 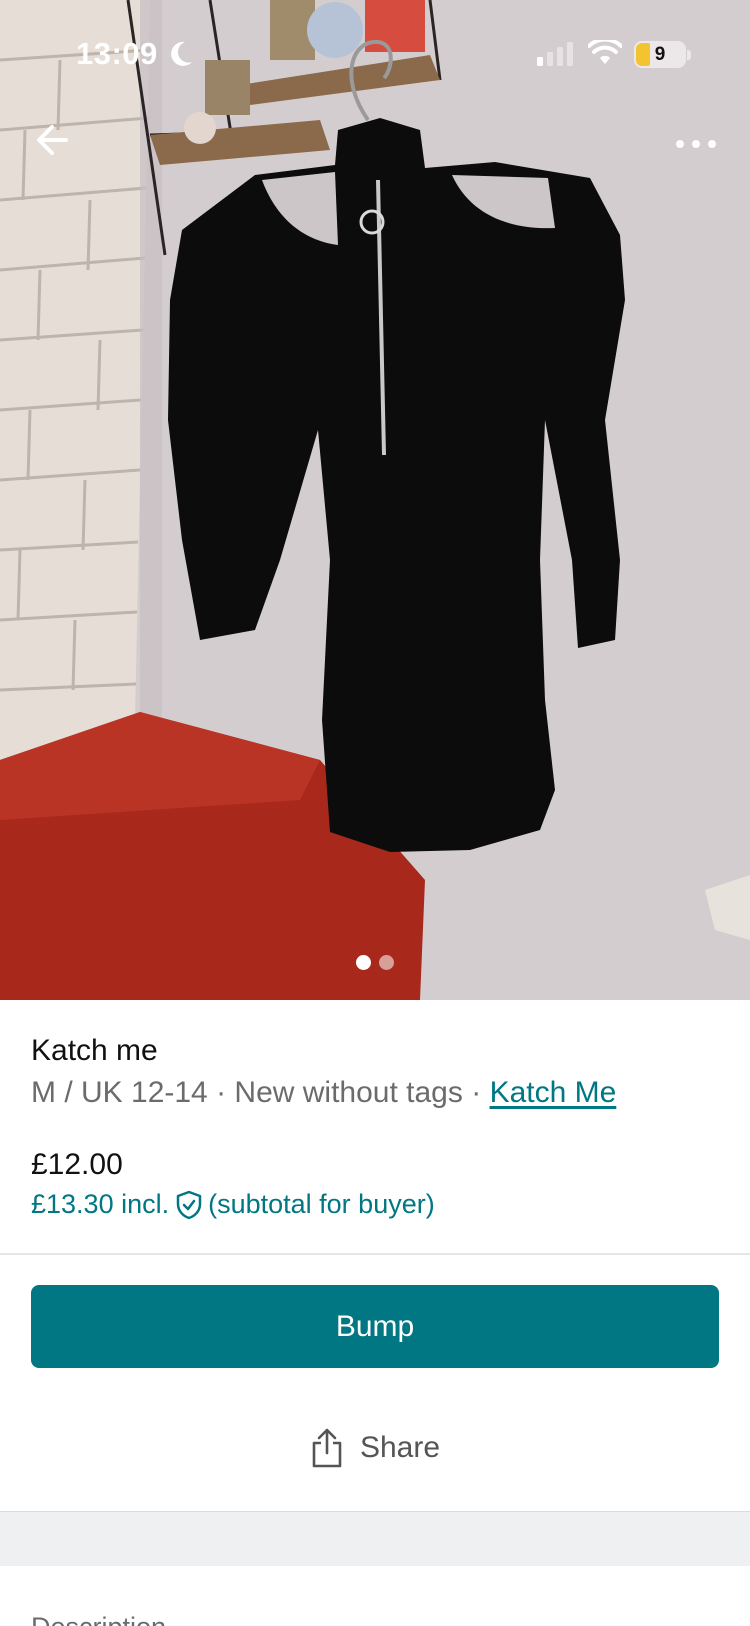 I want to click on description-heading: Description, so click(x=98, y=1619).